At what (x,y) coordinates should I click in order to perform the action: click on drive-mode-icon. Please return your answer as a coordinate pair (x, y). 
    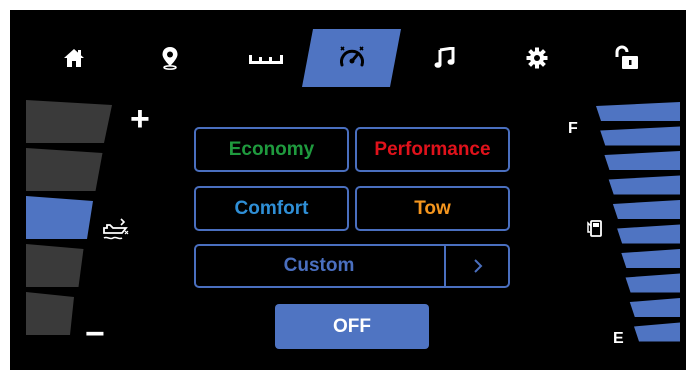
    Looking at the image, I should click on (352, 56).